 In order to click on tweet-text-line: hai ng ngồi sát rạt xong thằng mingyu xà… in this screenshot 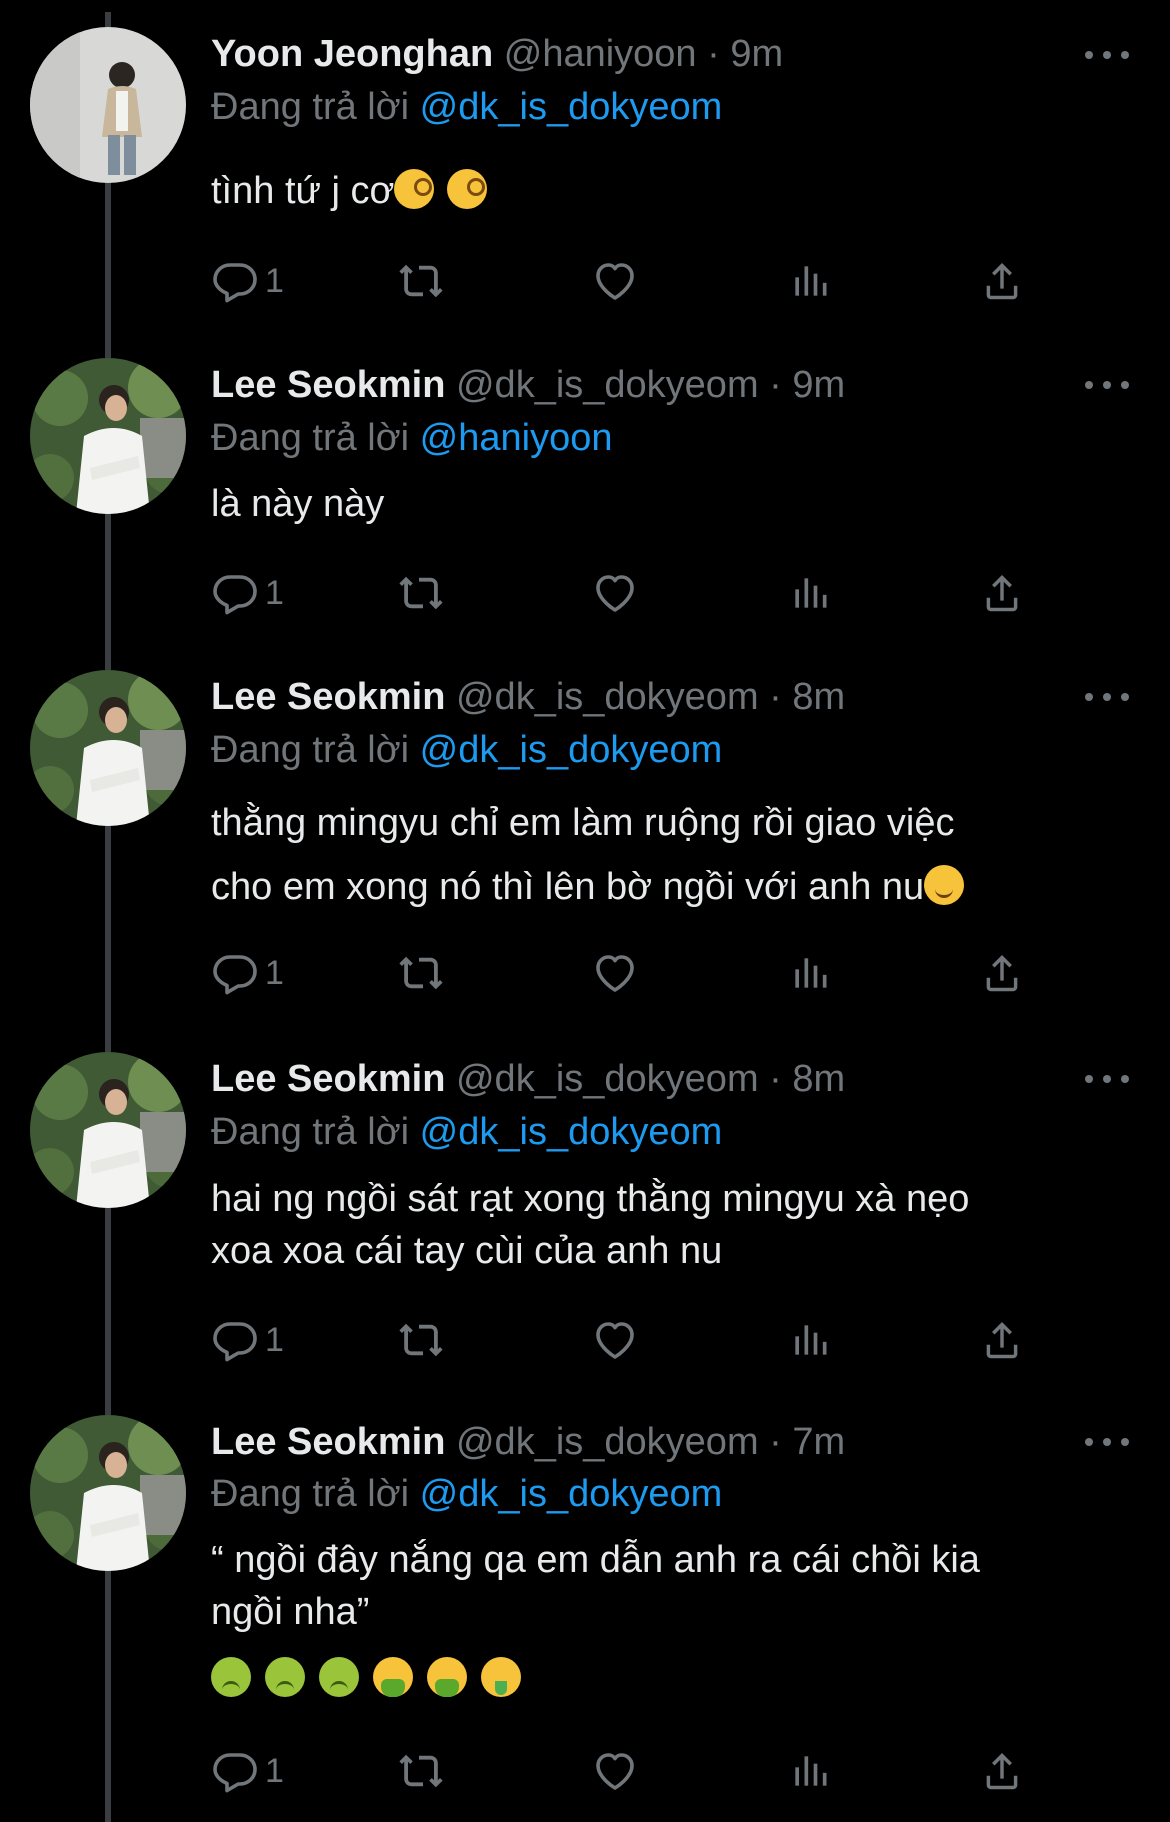, I will do `click(590, 1199)`.